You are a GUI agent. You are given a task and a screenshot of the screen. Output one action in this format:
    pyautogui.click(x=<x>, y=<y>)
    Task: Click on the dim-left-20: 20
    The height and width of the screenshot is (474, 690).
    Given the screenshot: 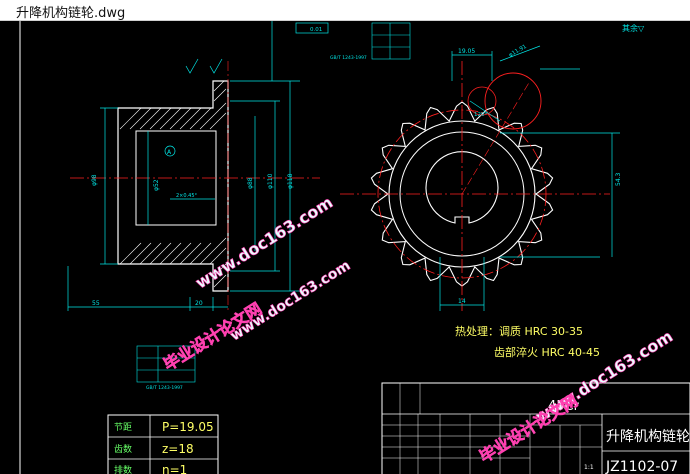 What is the action you would take?
    pyautogui.click(x=199, y=303)
    